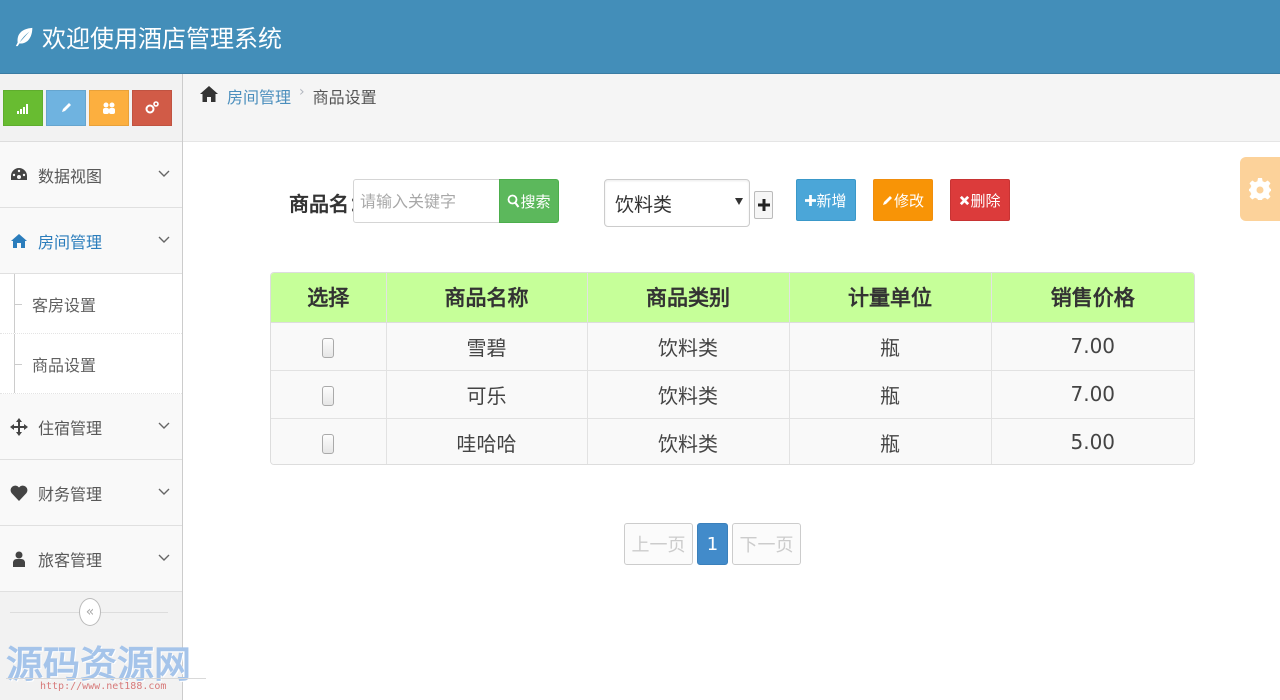  What do you see at coordinates (103, 686) in the screenshot?
I see `watermark-url: http://www.net188.com` at bounding box center [103, 686].